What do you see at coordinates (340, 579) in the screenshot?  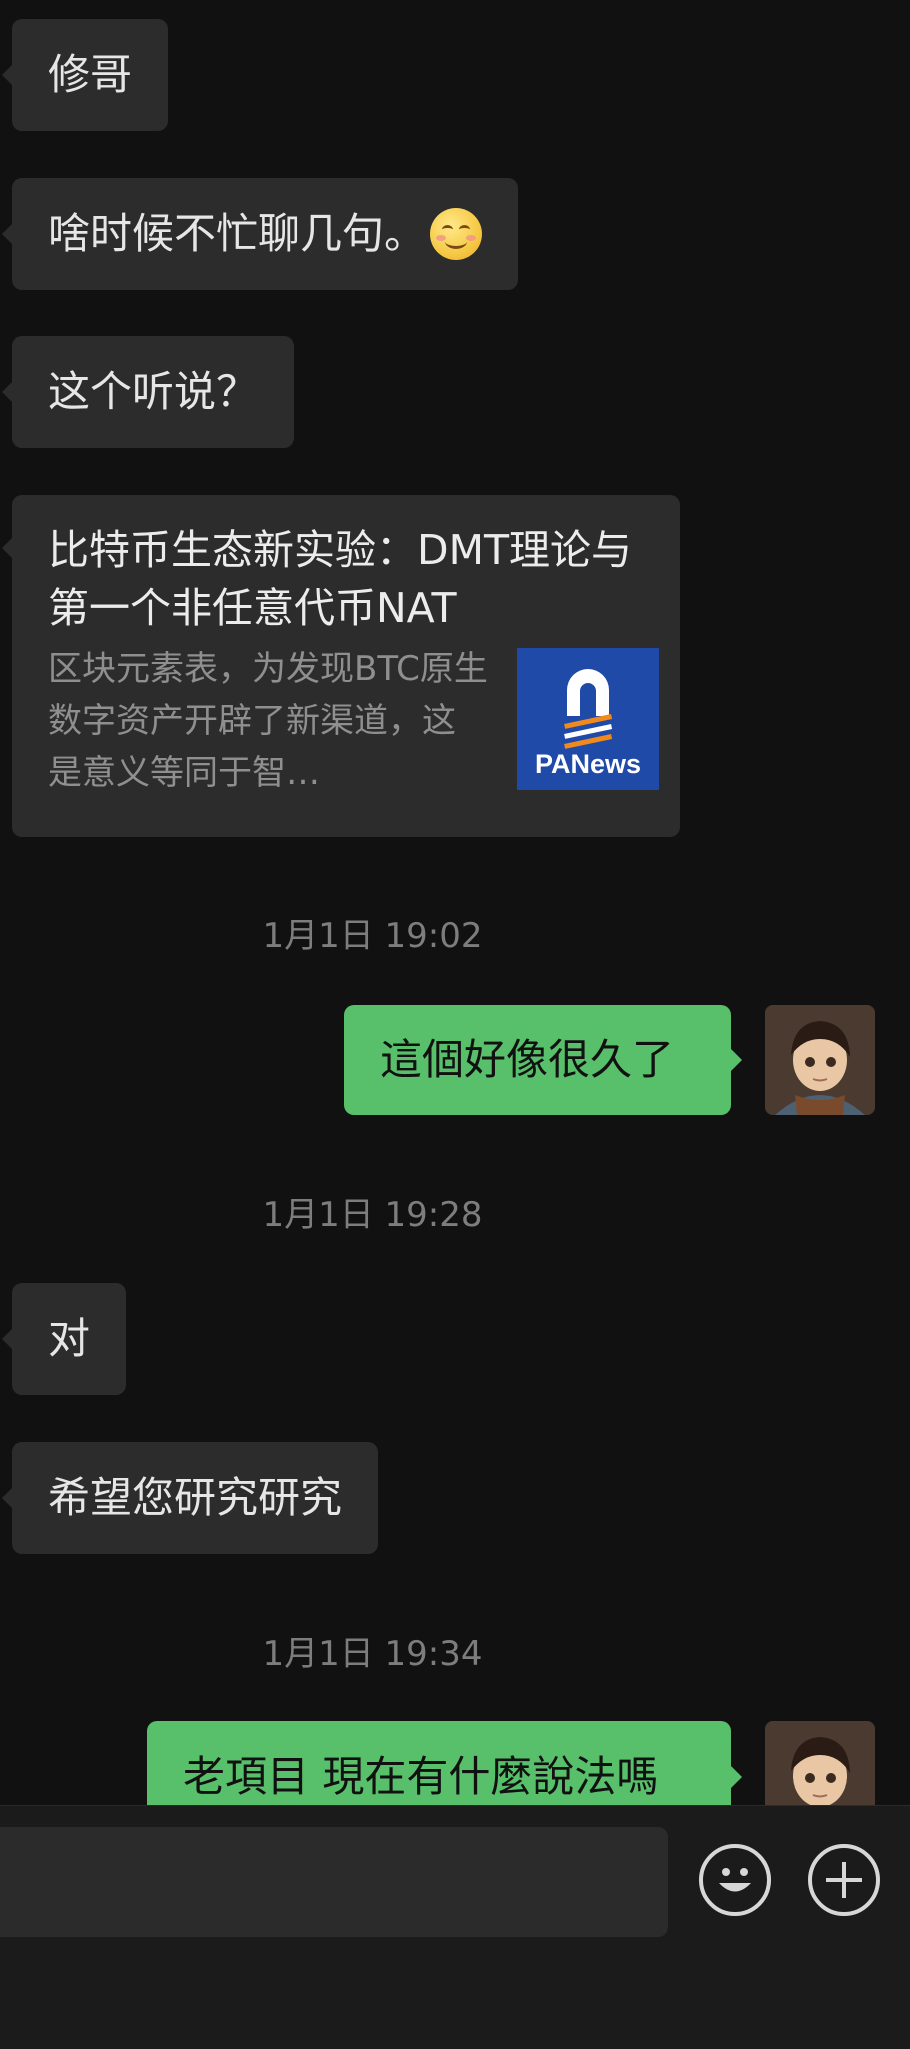 I see `article-title: 比特币生态新实验：DMT理论与第一个非任意代币NAT` at bounding box center [340, 579].